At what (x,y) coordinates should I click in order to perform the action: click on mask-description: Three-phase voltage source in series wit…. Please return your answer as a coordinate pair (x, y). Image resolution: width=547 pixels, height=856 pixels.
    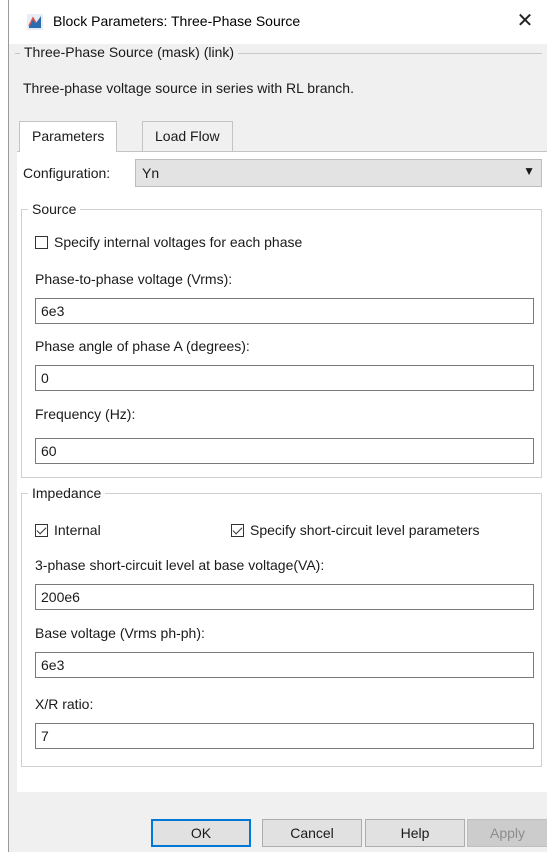
    Looking at the image, I should click on (188, 88).